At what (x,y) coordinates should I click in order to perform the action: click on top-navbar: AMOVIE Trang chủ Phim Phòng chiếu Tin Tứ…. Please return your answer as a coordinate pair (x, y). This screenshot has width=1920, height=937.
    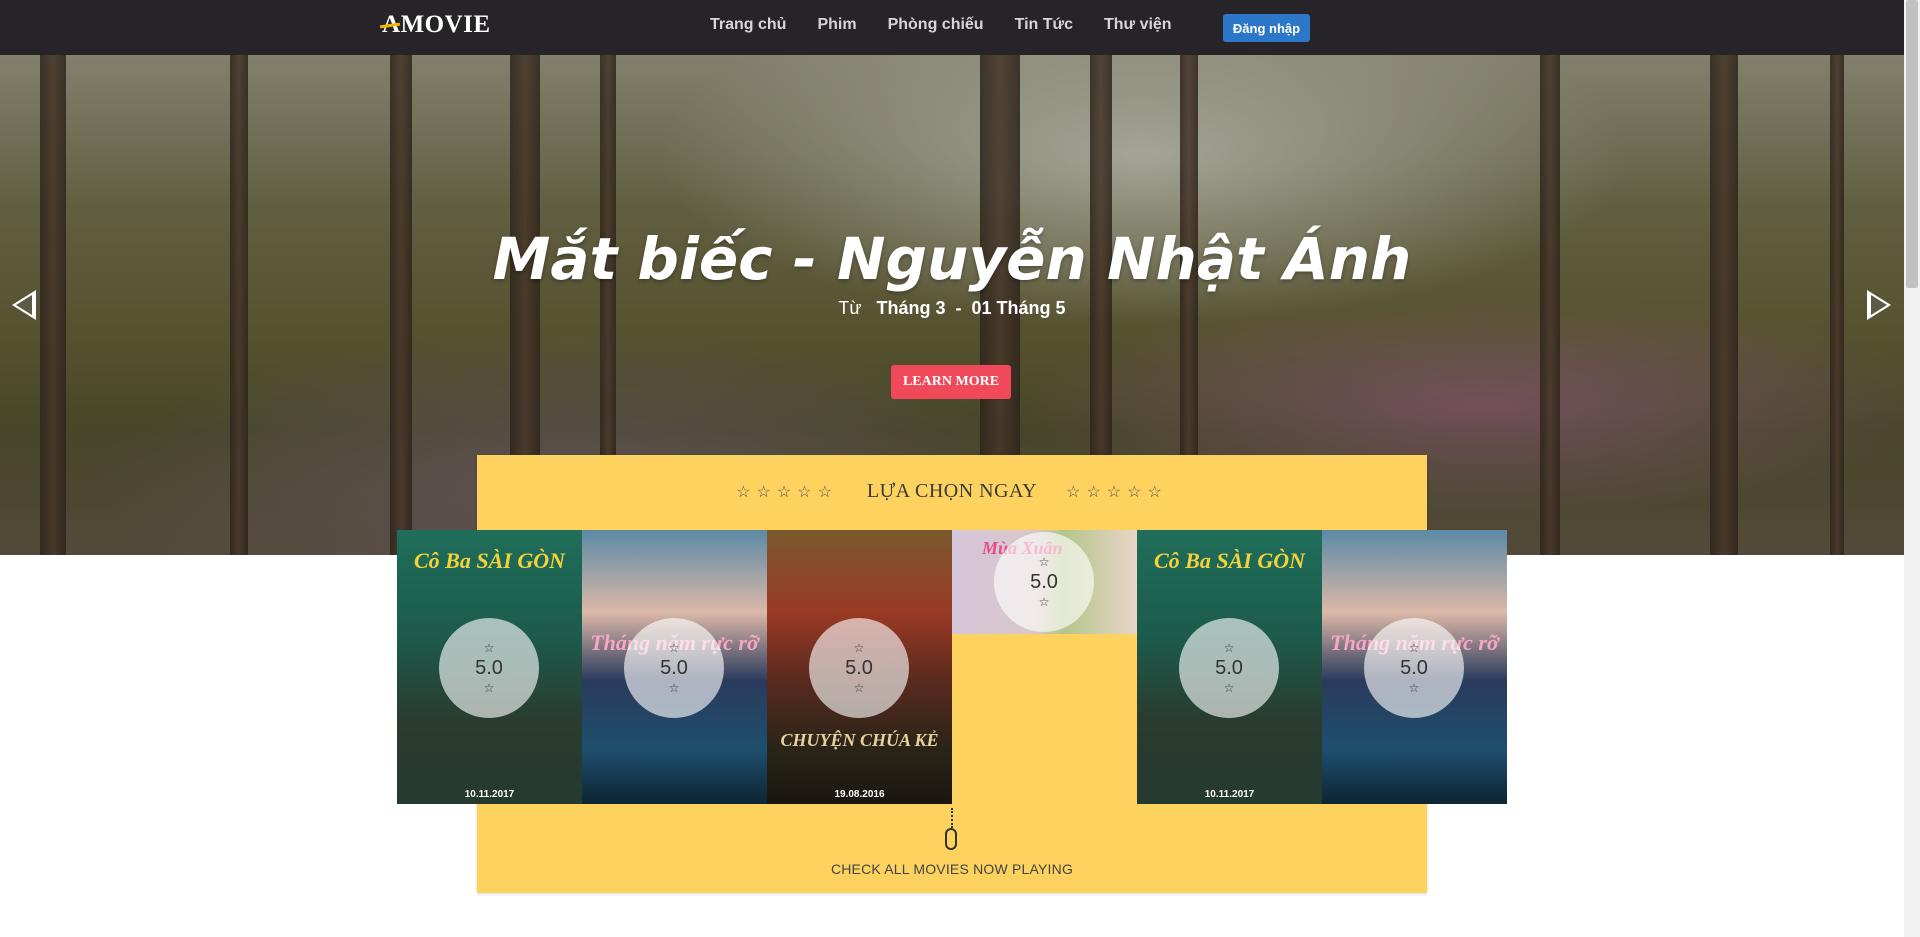
    Looking at the image, I should click on (952, 27).